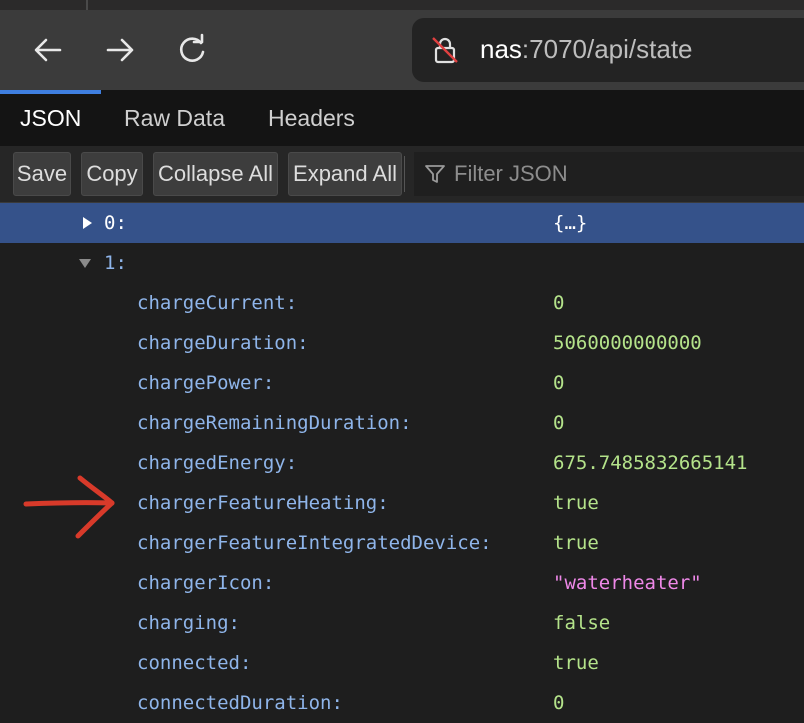  What do you see at coordinates (435, 174) in the screenshot?
I see `filter-funnel-icon` at bounding box center [435, 174].